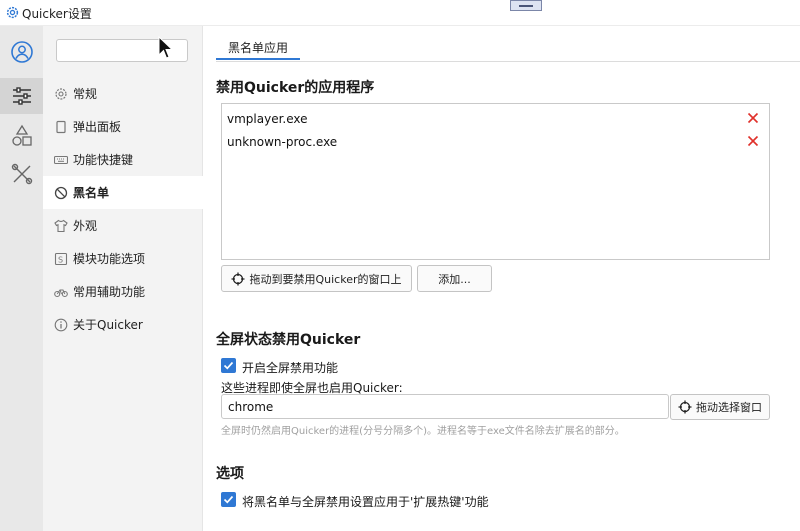  Describe the element at coordinates (230, 474) in the screenshot. I see `options-heading: 选项` at that location.